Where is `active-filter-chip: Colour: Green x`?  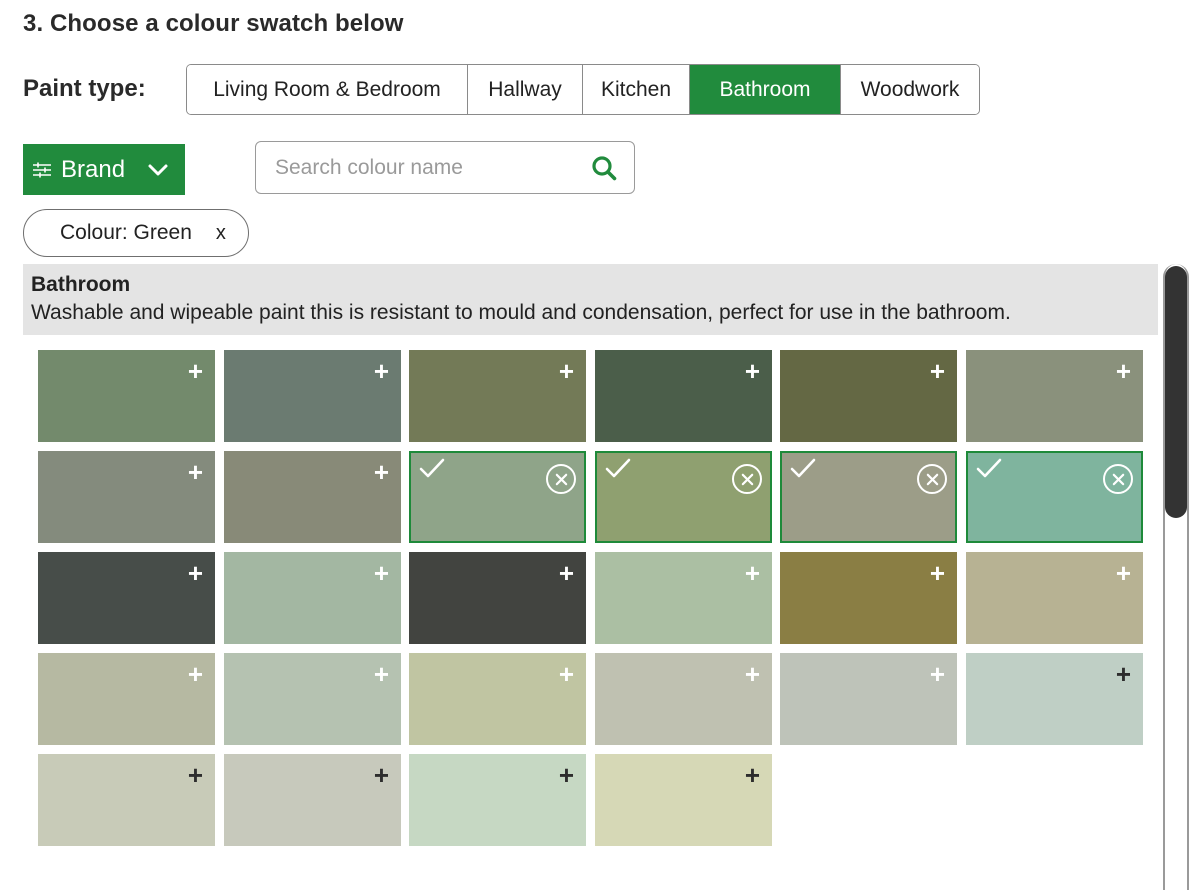
active-filter-chip: Colour: Green x is located at coordinates (136, 233).